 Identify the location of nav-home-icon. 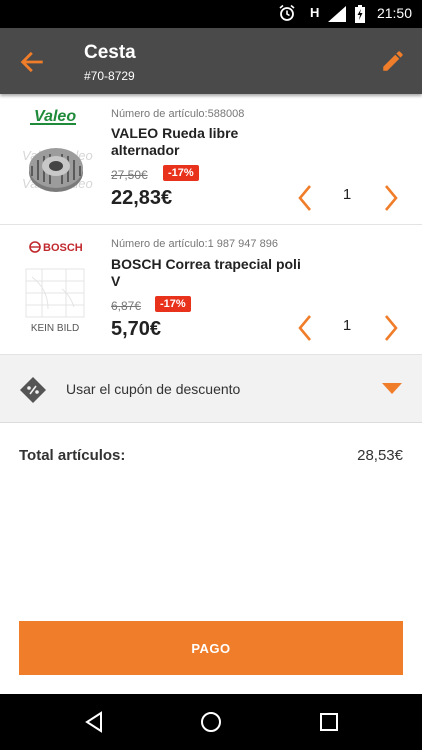
(211, 722).